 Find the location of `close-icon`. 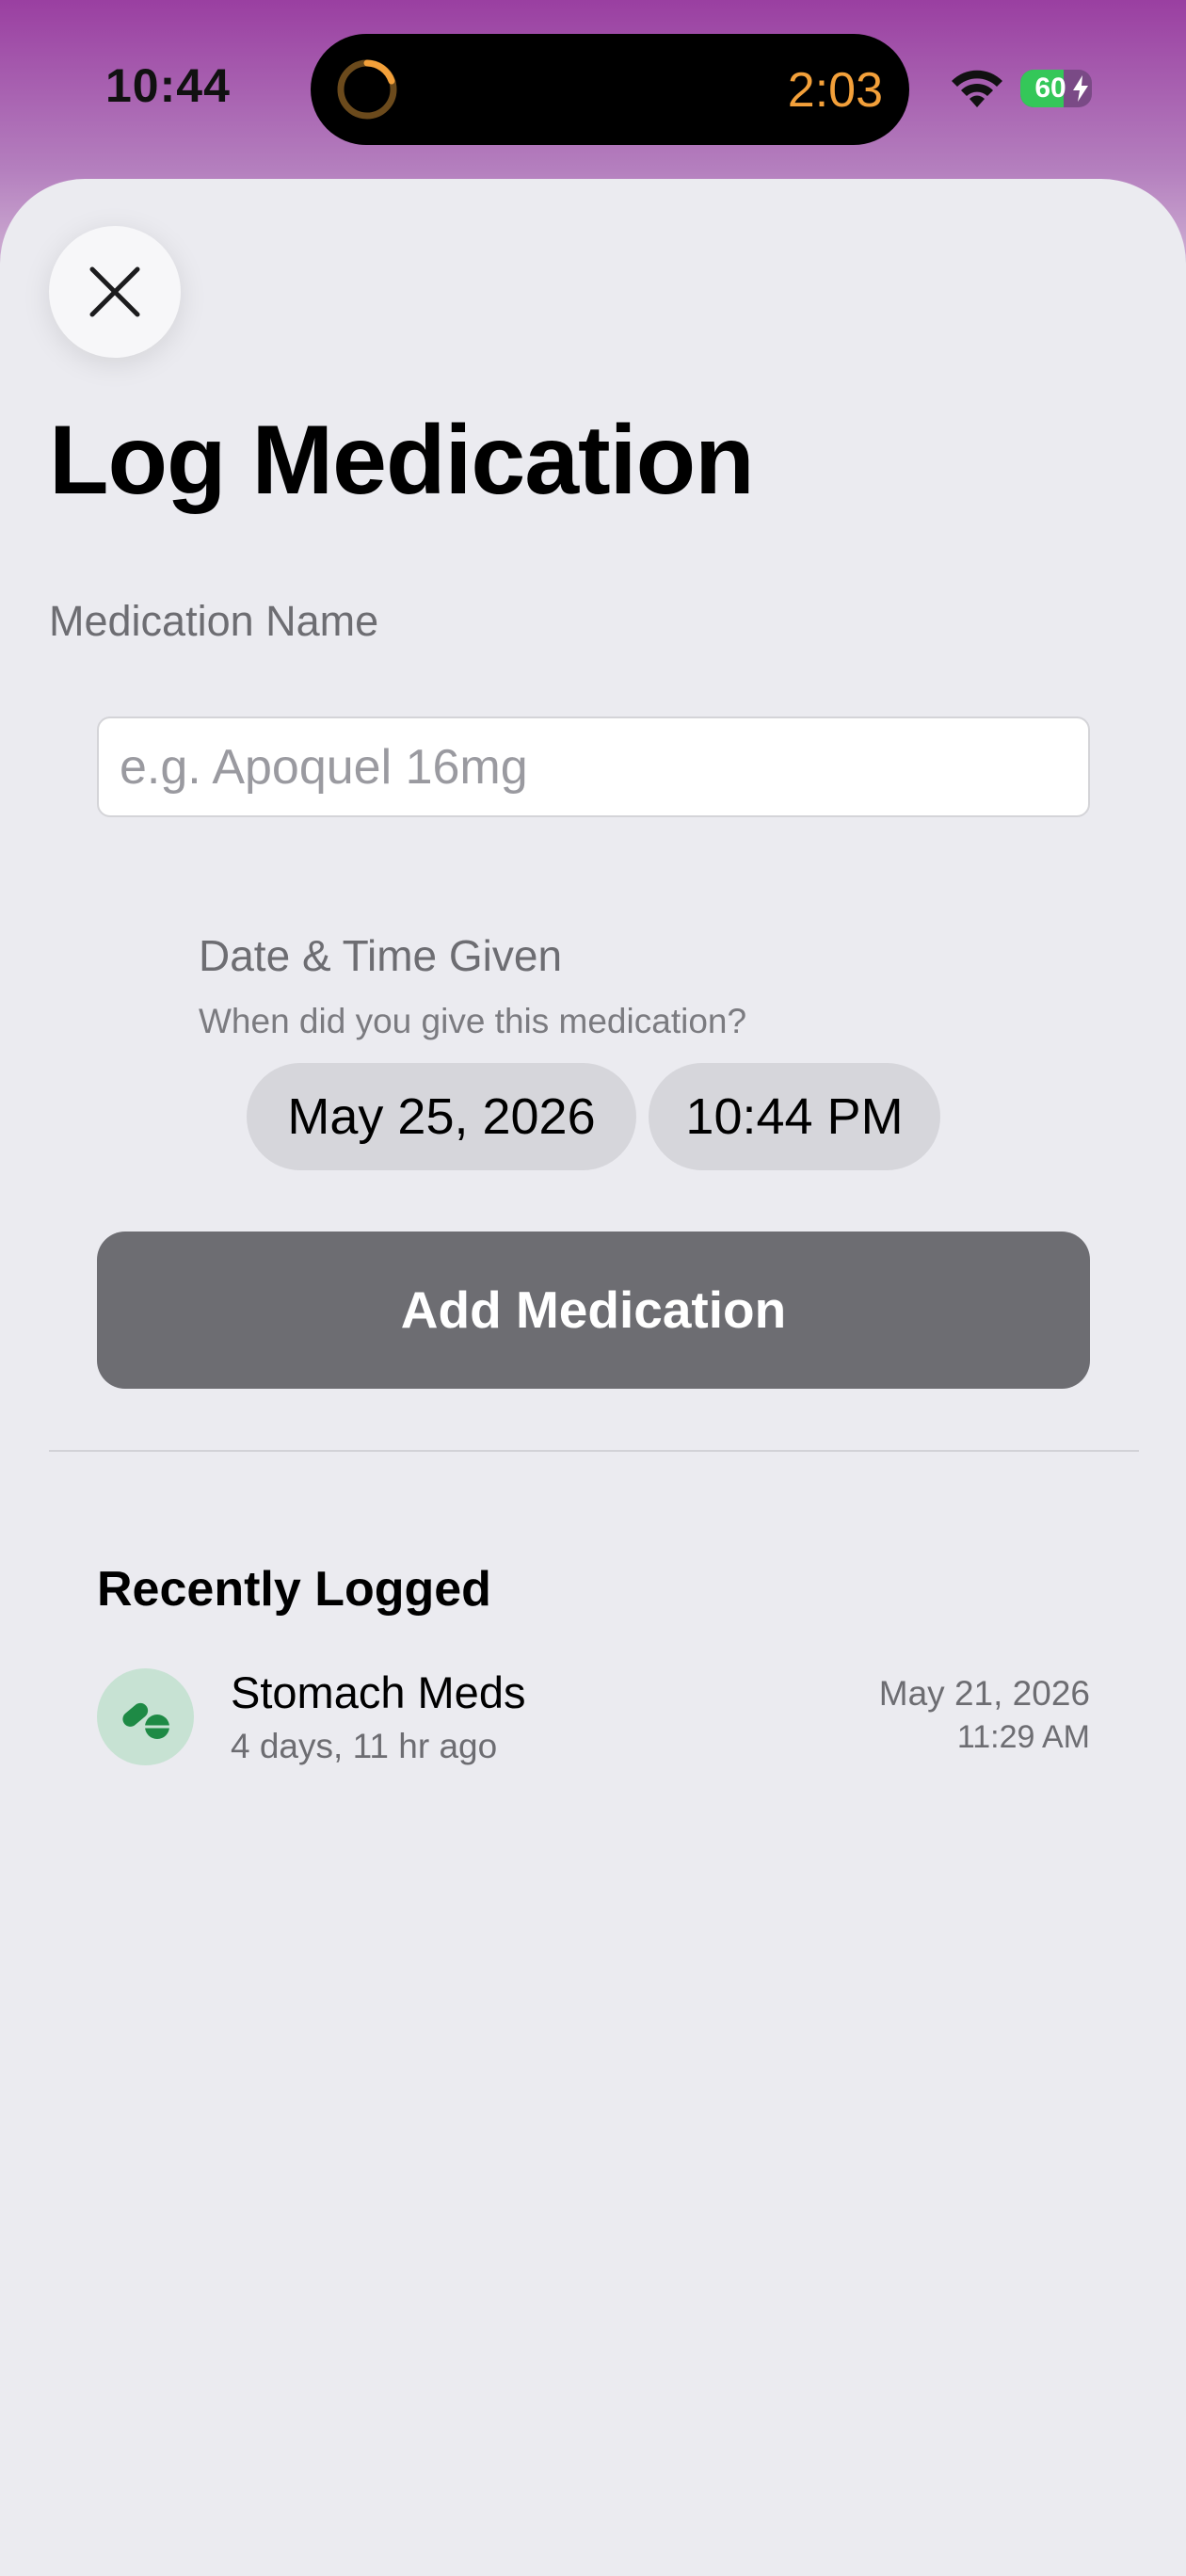

close-icon is located at coordinates (114, 291).